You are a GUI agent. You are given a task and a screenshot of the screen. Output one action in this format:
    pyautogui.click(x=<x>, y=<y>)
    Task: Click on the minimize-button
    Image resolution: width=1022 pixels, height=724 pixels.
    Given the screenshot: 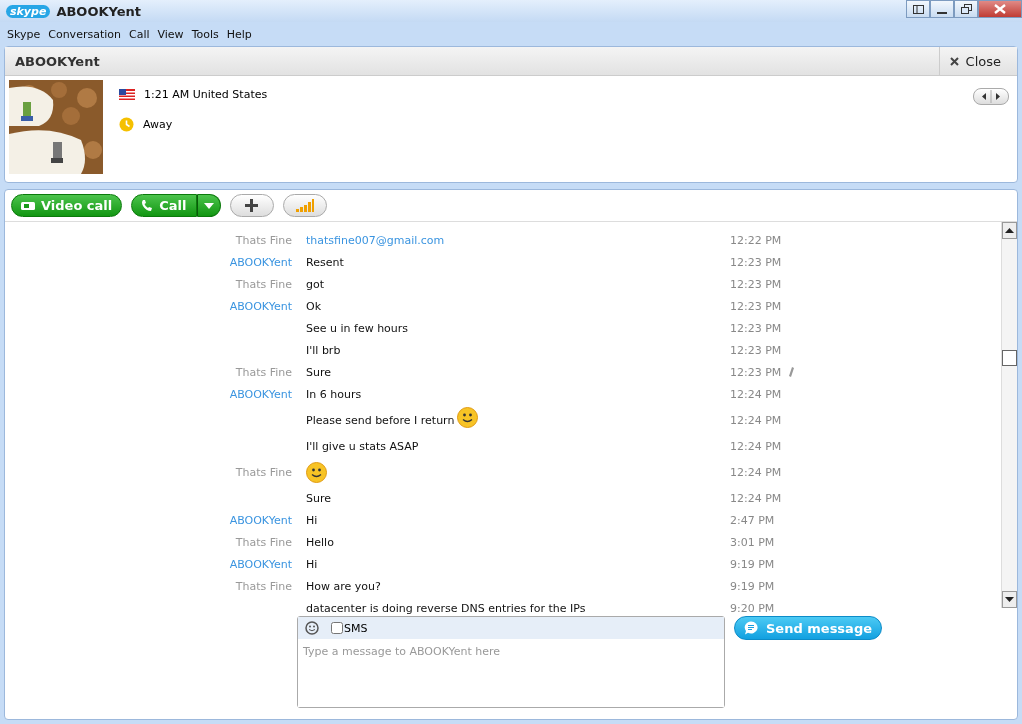 What is the action you would take?
    pyautogui.click(x=942, y=9)
    